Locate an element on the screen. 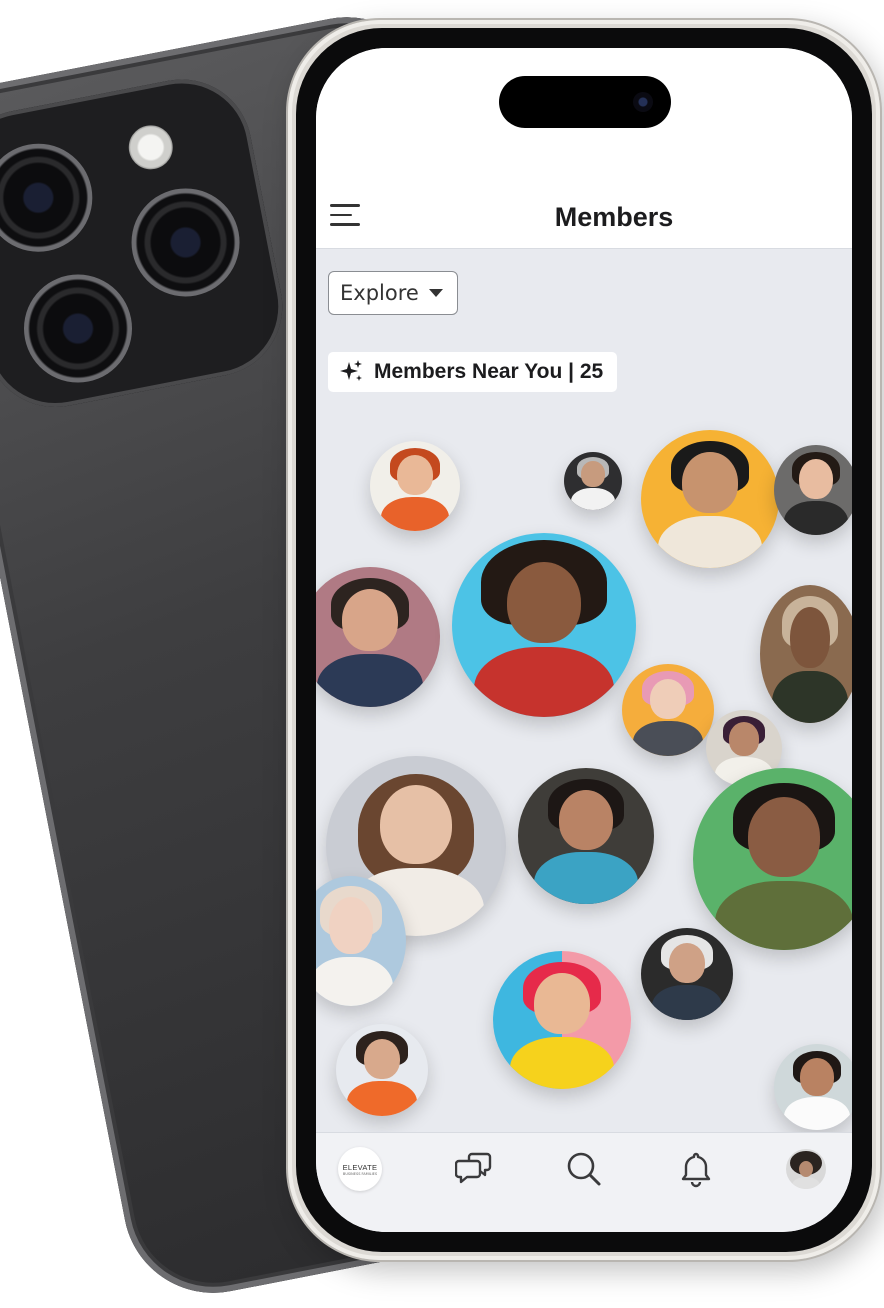  bell-icon is located at coordinates (696, 1170).